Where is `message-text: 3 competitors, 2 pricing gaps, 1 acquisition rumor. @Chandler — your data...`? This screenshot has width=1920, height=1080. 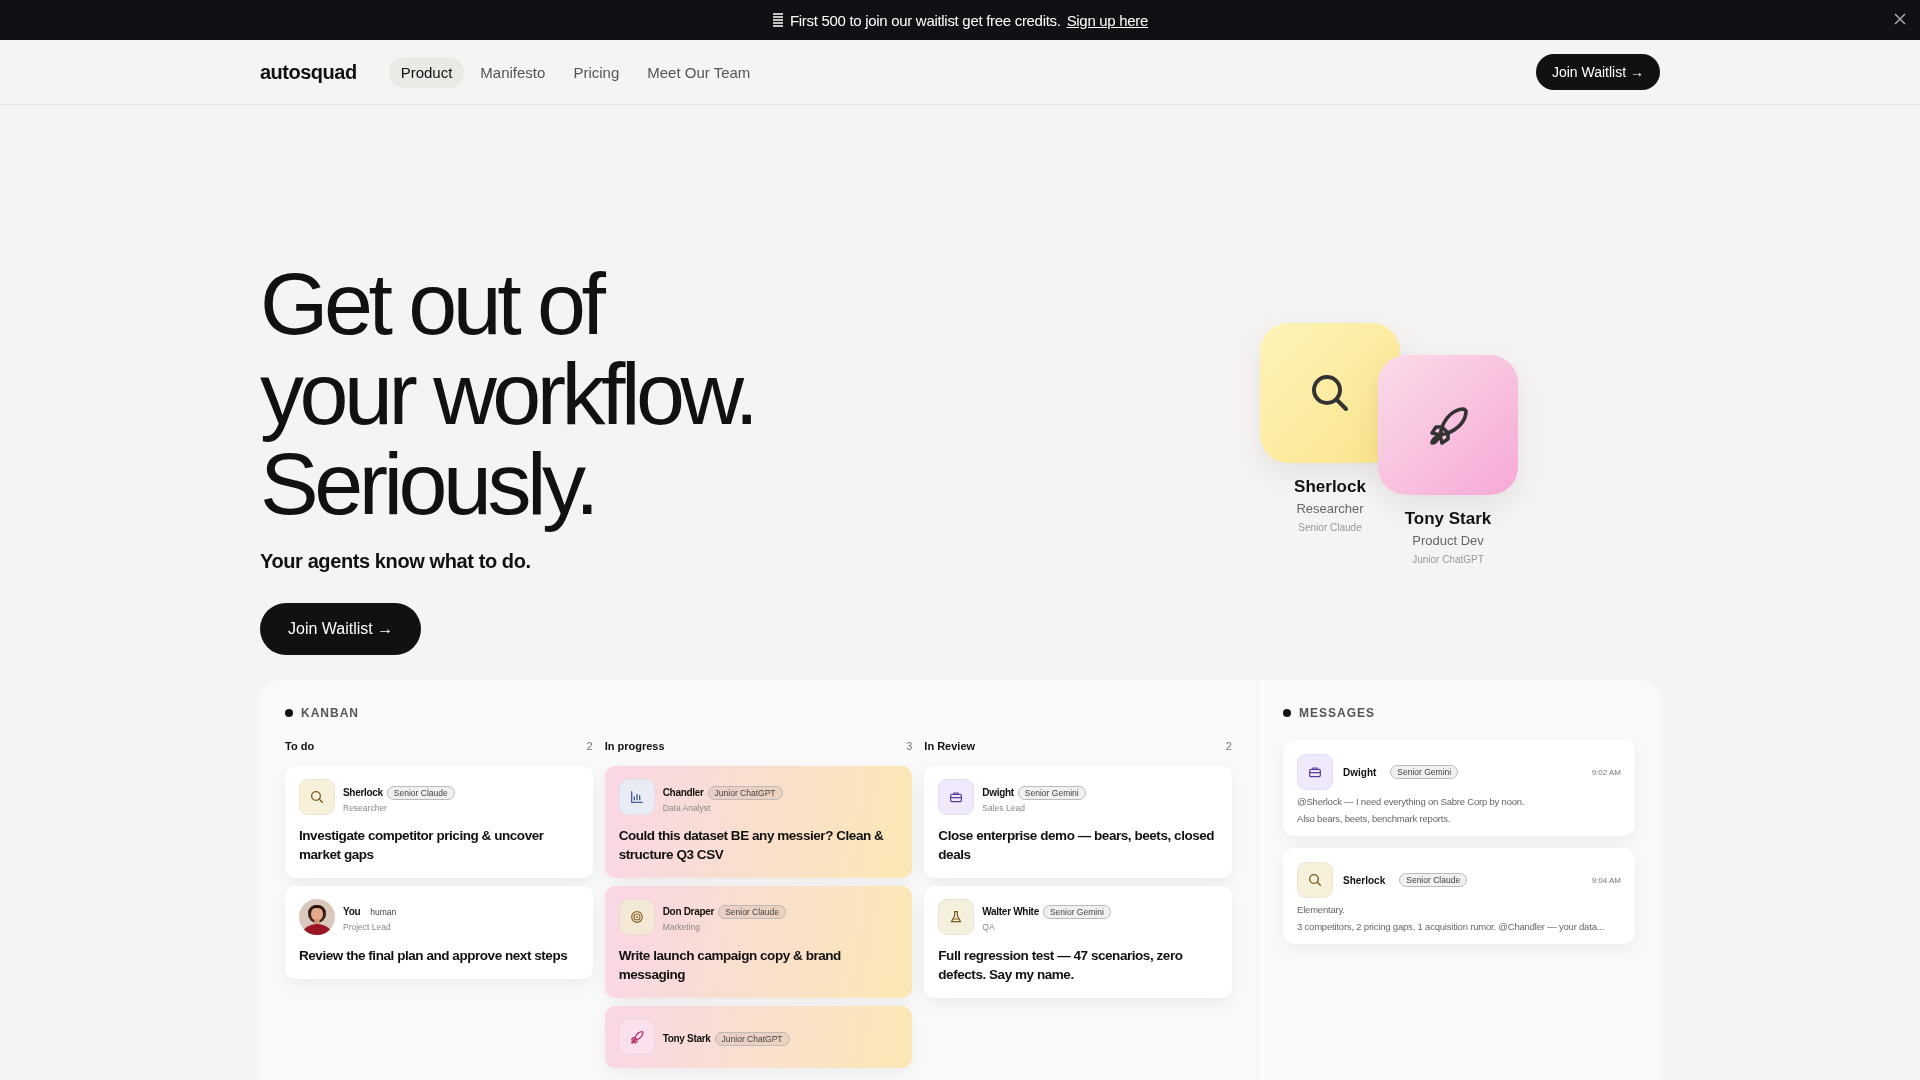 message-text: 3 competitors, 2 pricing gaps, 1 acquisition rumor. @Chandler — your data... is located at coordinates (1451, 926).